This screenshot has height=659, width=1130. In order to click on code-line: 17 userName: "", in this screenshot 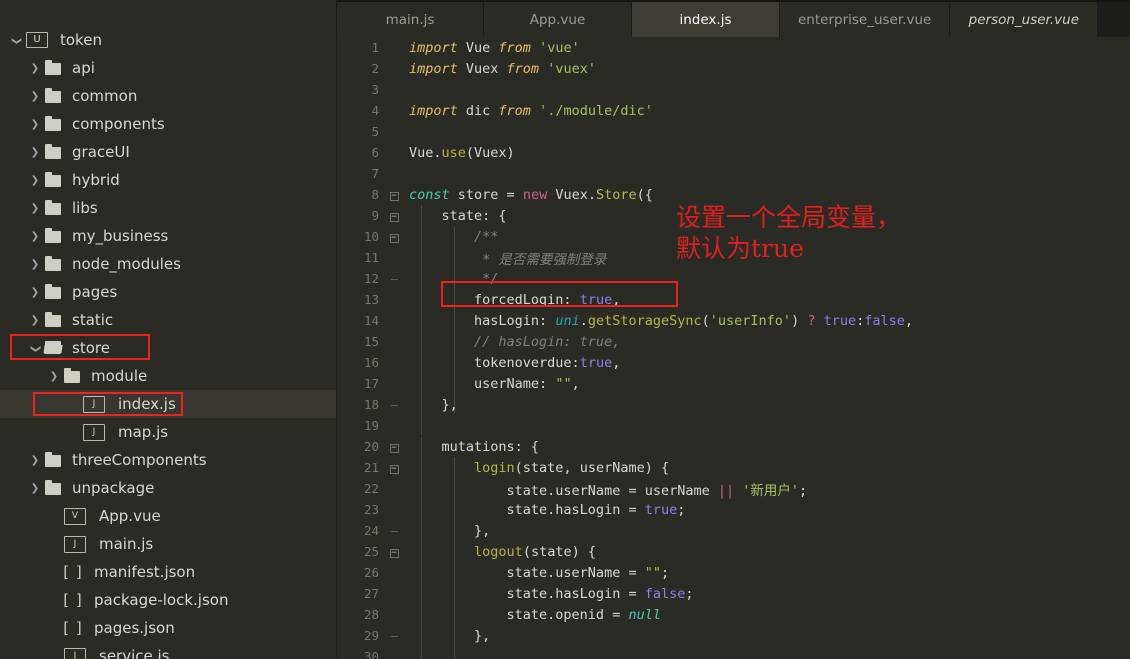, I will do `click(733, 383)`.